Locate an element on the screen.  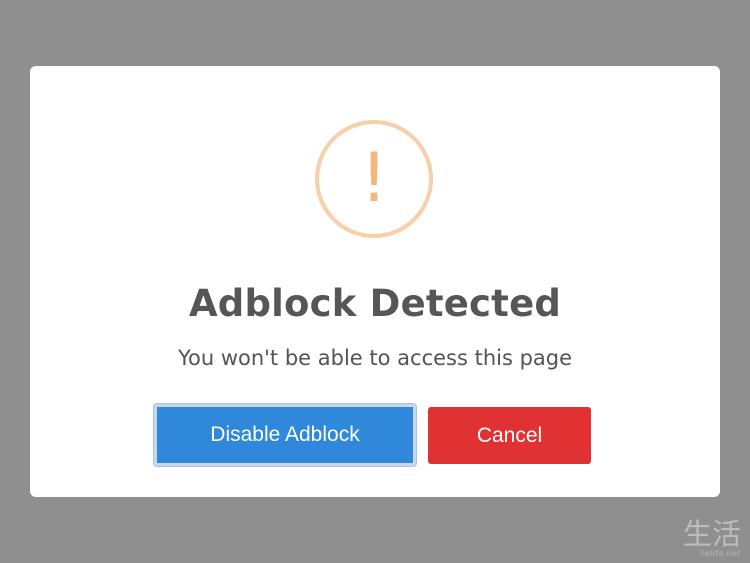
disable-adblock-button: Disable Adblock is located at coordinates (285, 435).